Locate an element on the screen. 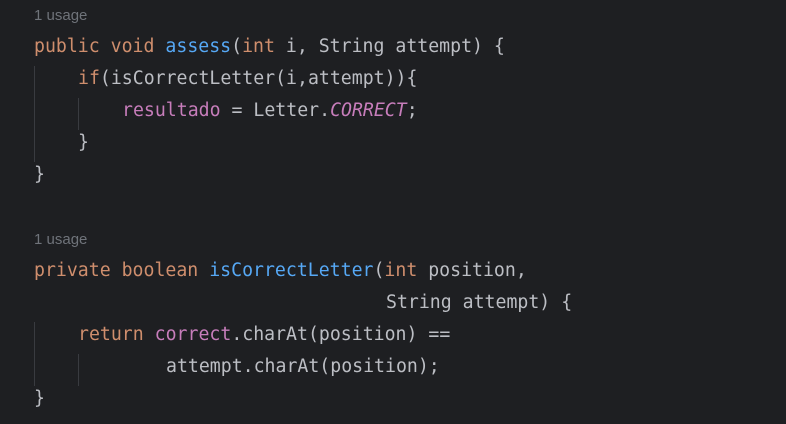 The width and height of the screenshot is (786, 424). code-line-return: return correct.charAt(position) == is located at coordinates (264, 335).